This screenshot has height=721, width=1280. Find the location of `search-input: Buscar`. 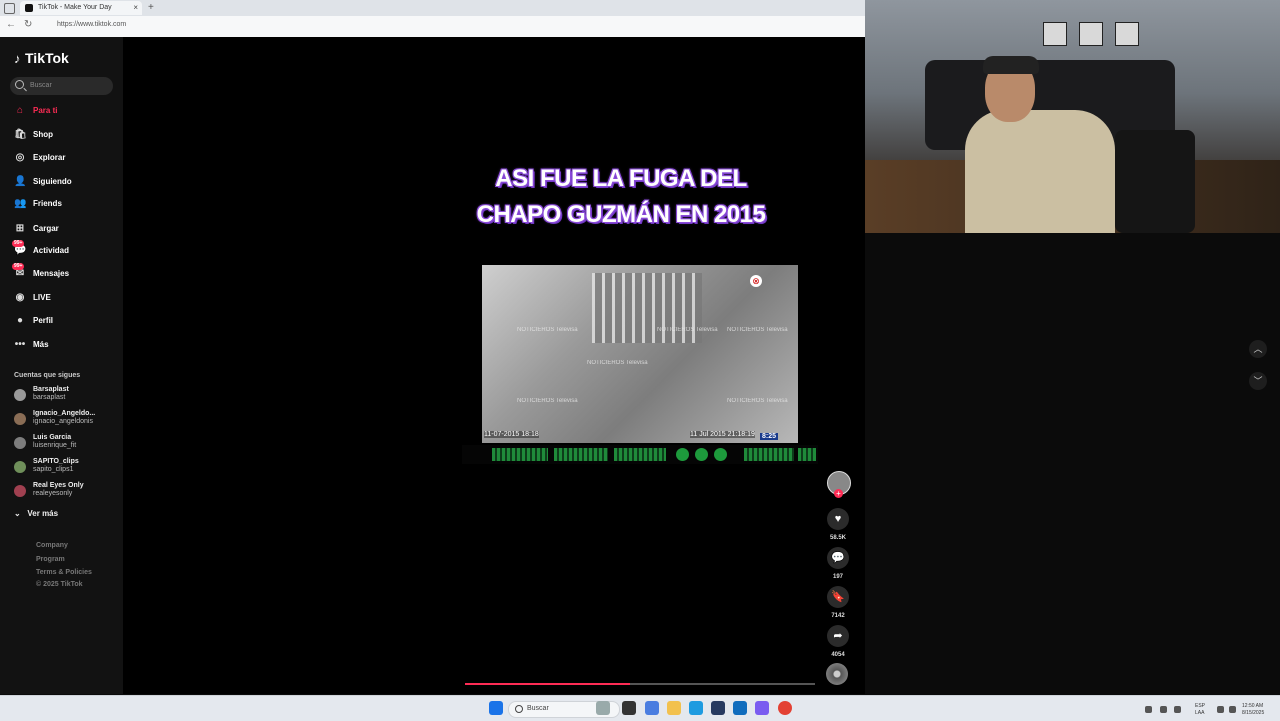

search-input: Buscar is located at coordinates (61, 86).